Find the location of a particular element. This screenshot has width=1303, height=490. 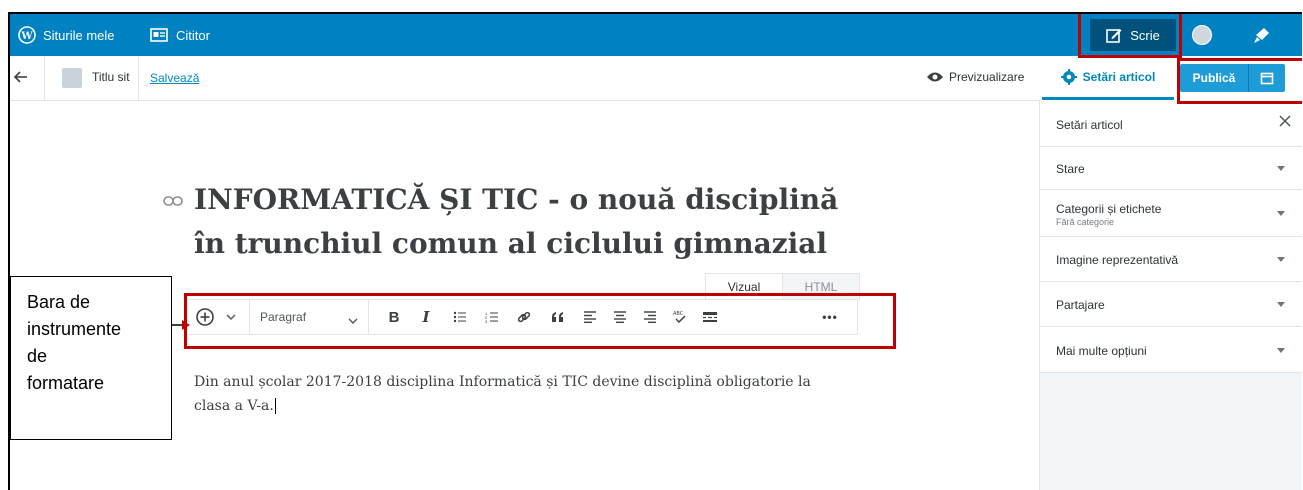

preview-button: Previzualizare is located at coordinates (975, 77).